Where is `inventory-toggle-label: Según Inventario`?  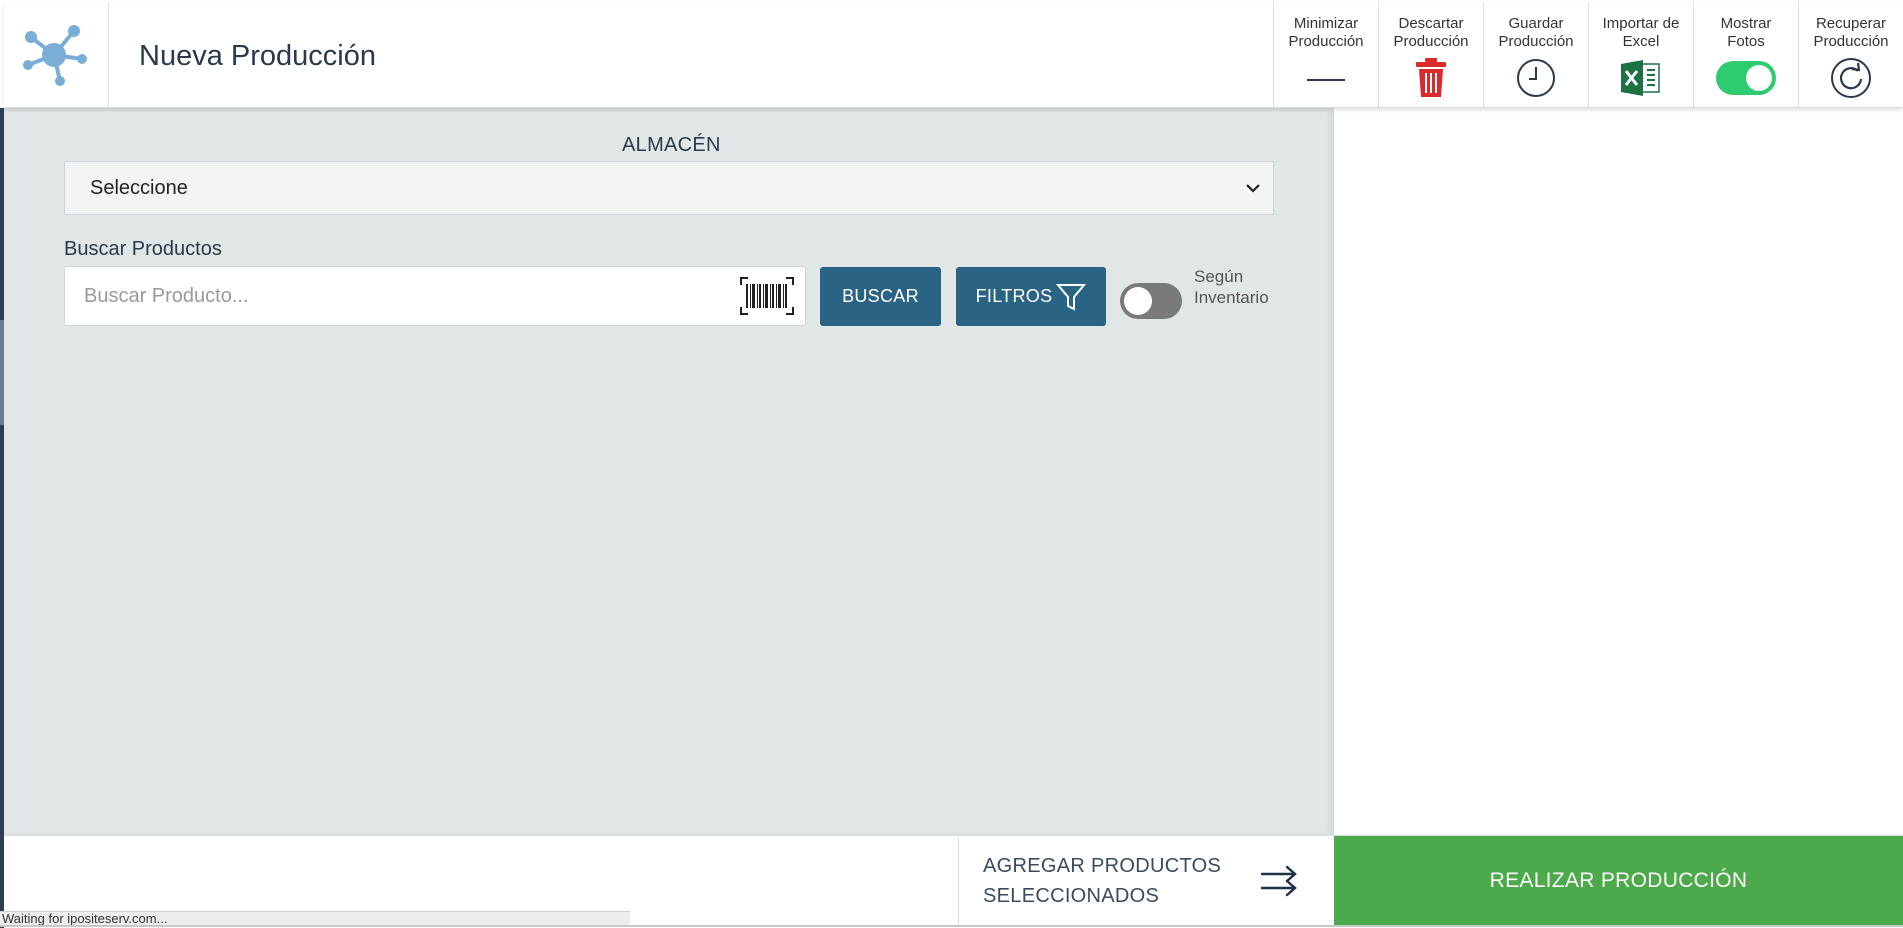 inventory-toggle-label: Según Inventario is located at coordinates (1231, 287).